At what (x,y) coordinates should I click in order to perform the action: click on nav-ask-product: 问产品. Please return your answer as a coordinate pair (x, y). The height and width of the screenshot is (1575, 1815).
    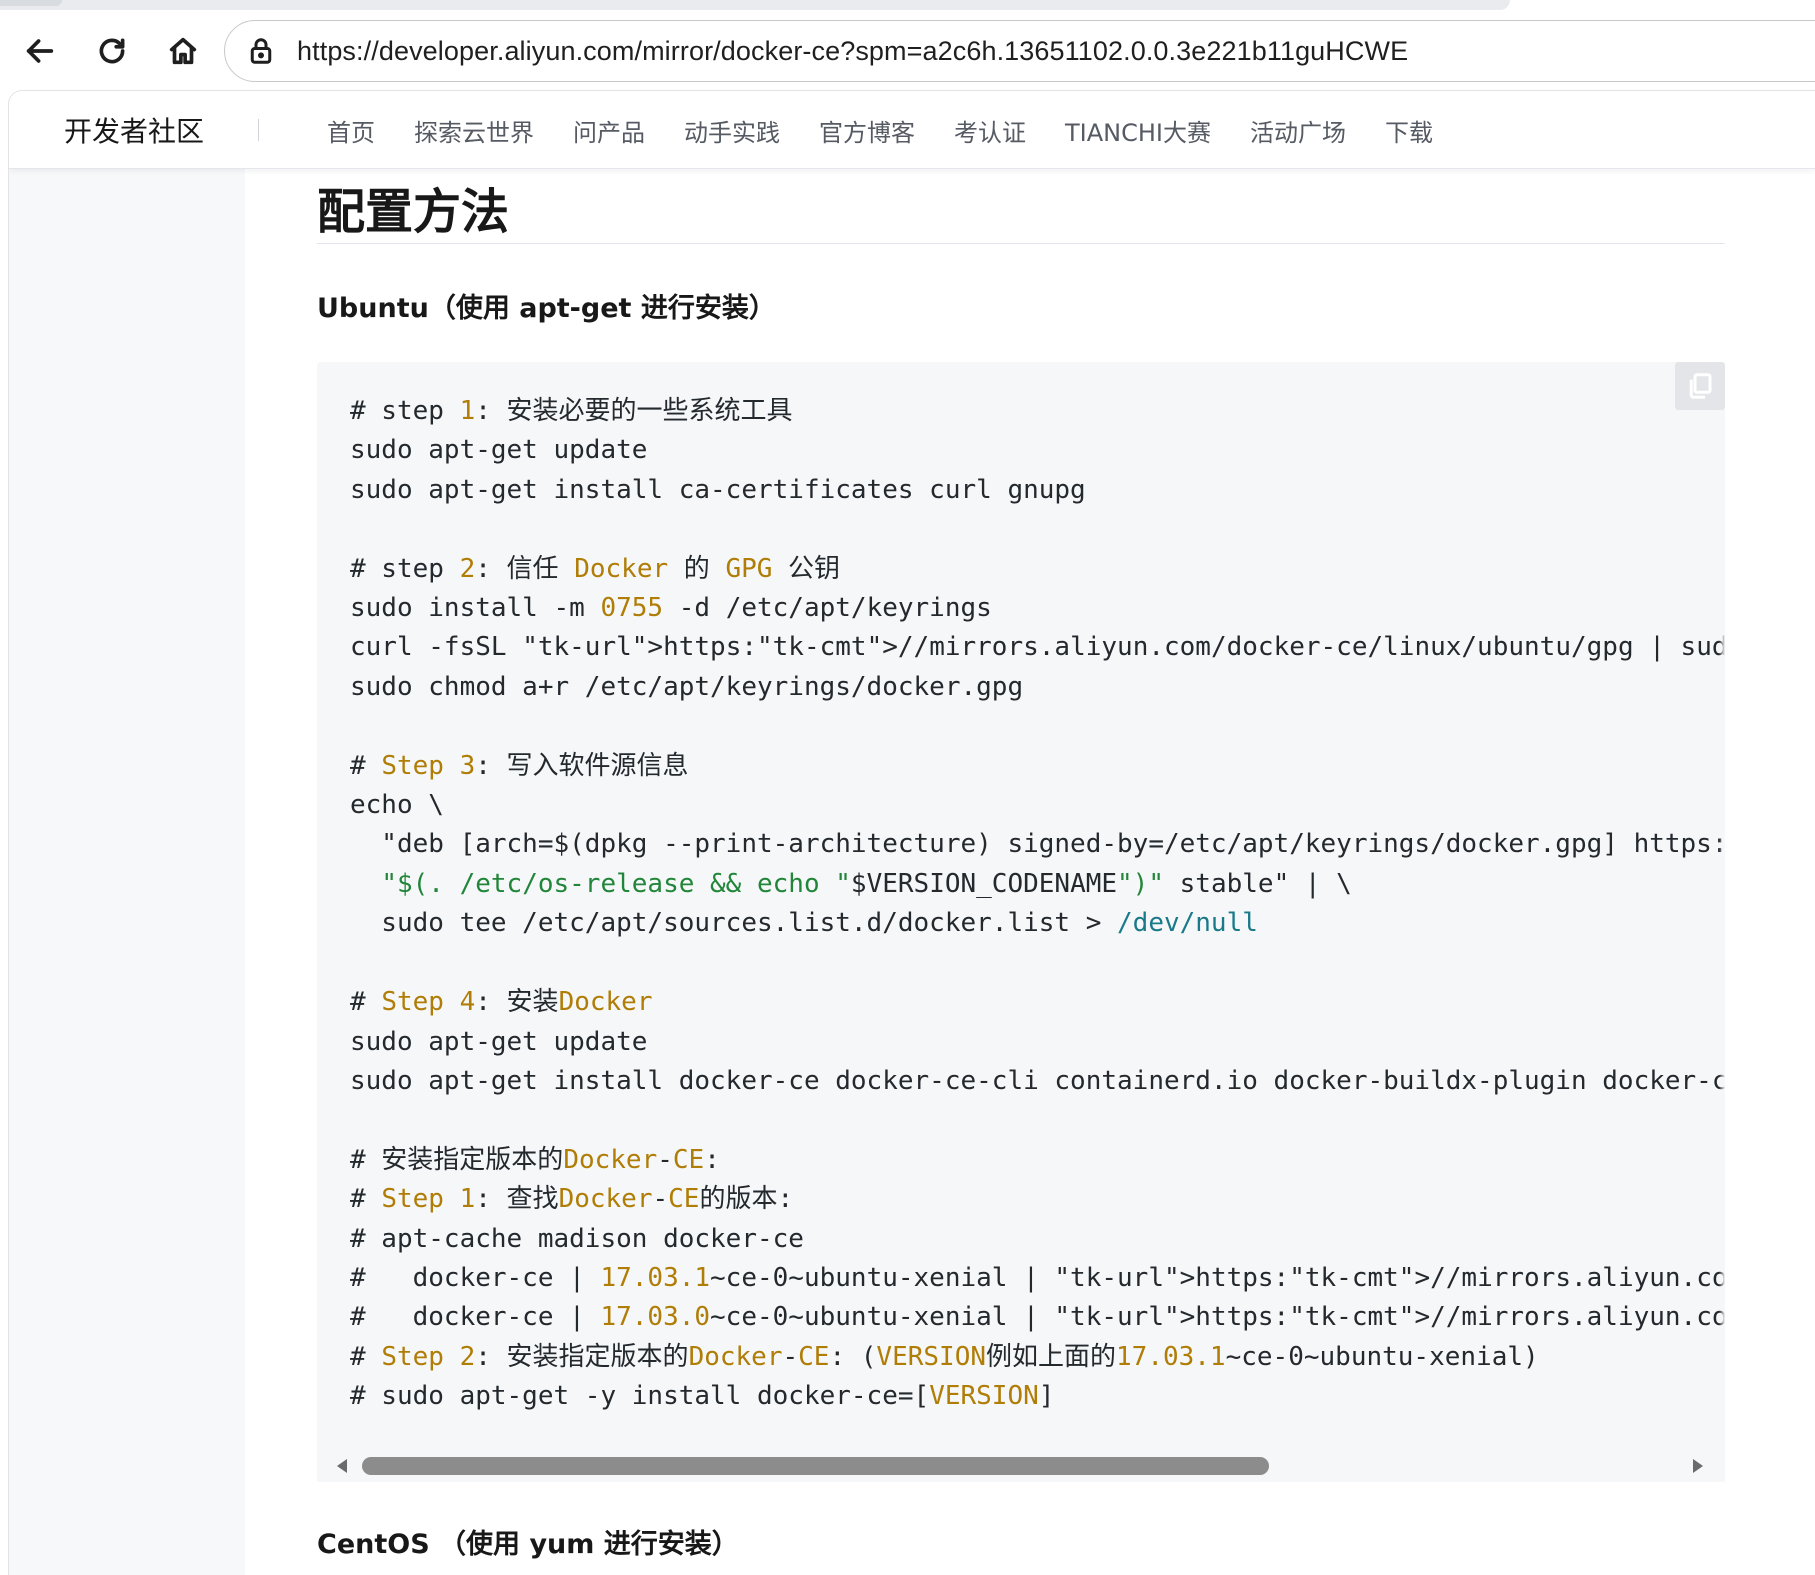
    Looking at the image, I should click on (609, 130).